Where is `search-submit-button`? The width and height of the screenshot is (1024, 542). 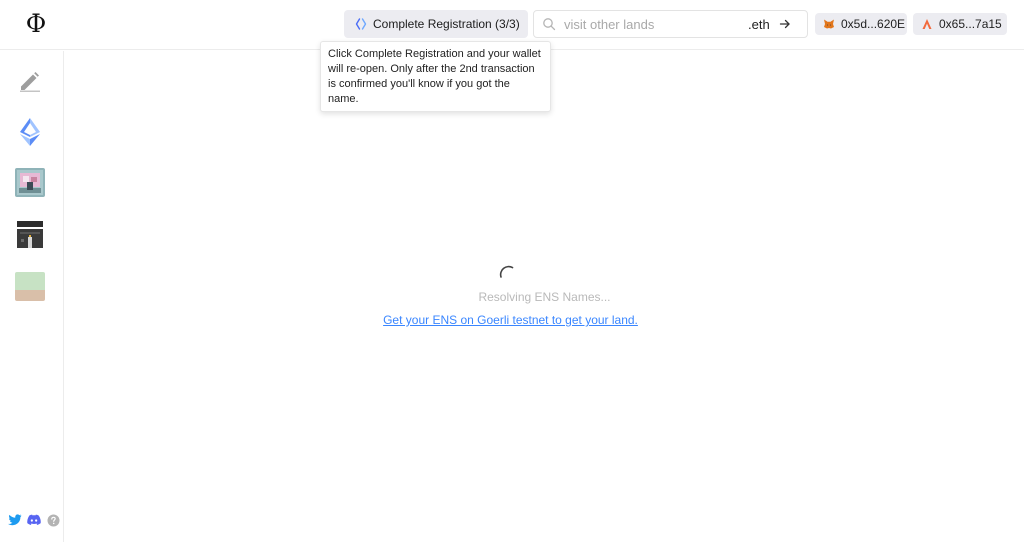 search-submit-button is located at coordinates (785, 24).